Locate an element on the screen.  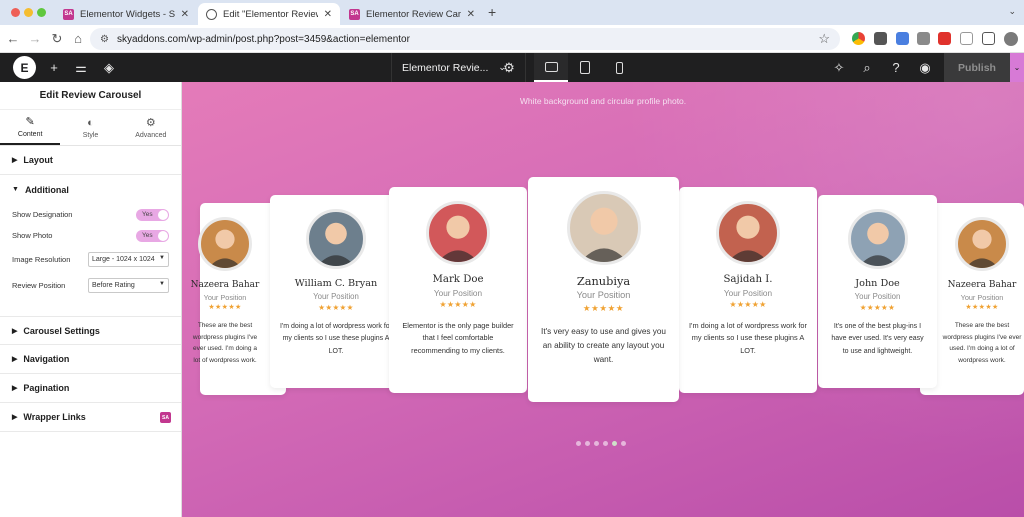
caret-down-icon: ▼ is located at coordinates (15, 189).